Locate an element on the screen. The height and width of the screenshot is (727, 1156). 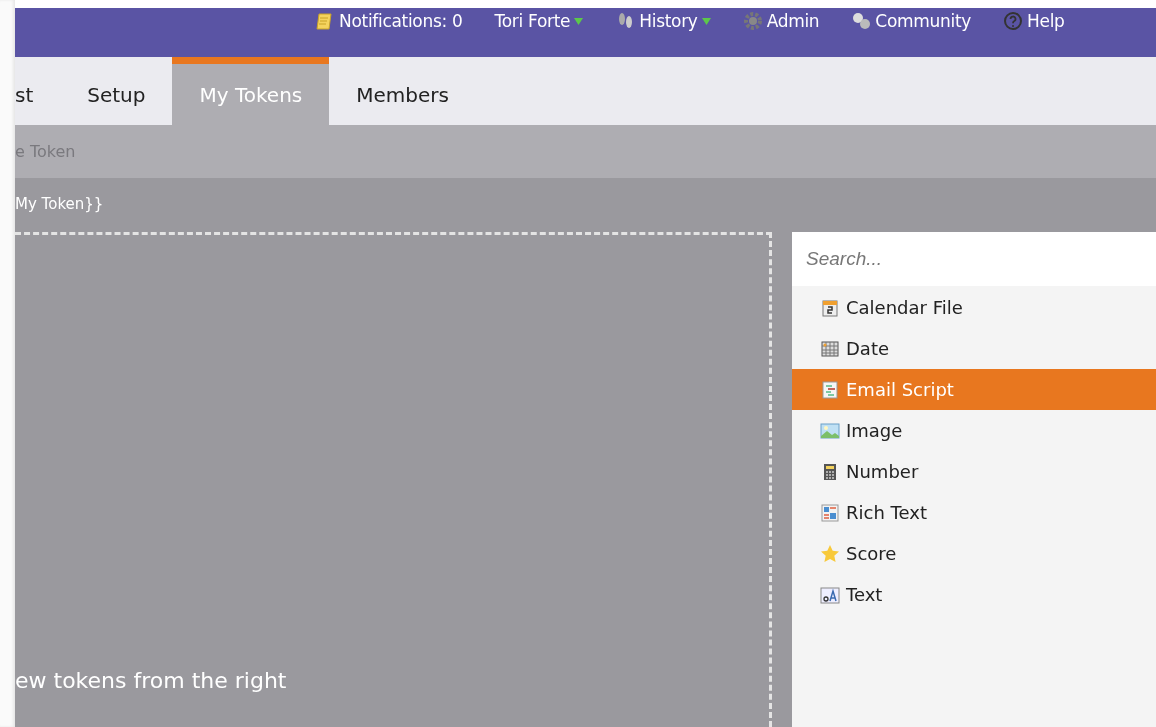
speech-bubbles-icon is located at coordinates (861, 21).